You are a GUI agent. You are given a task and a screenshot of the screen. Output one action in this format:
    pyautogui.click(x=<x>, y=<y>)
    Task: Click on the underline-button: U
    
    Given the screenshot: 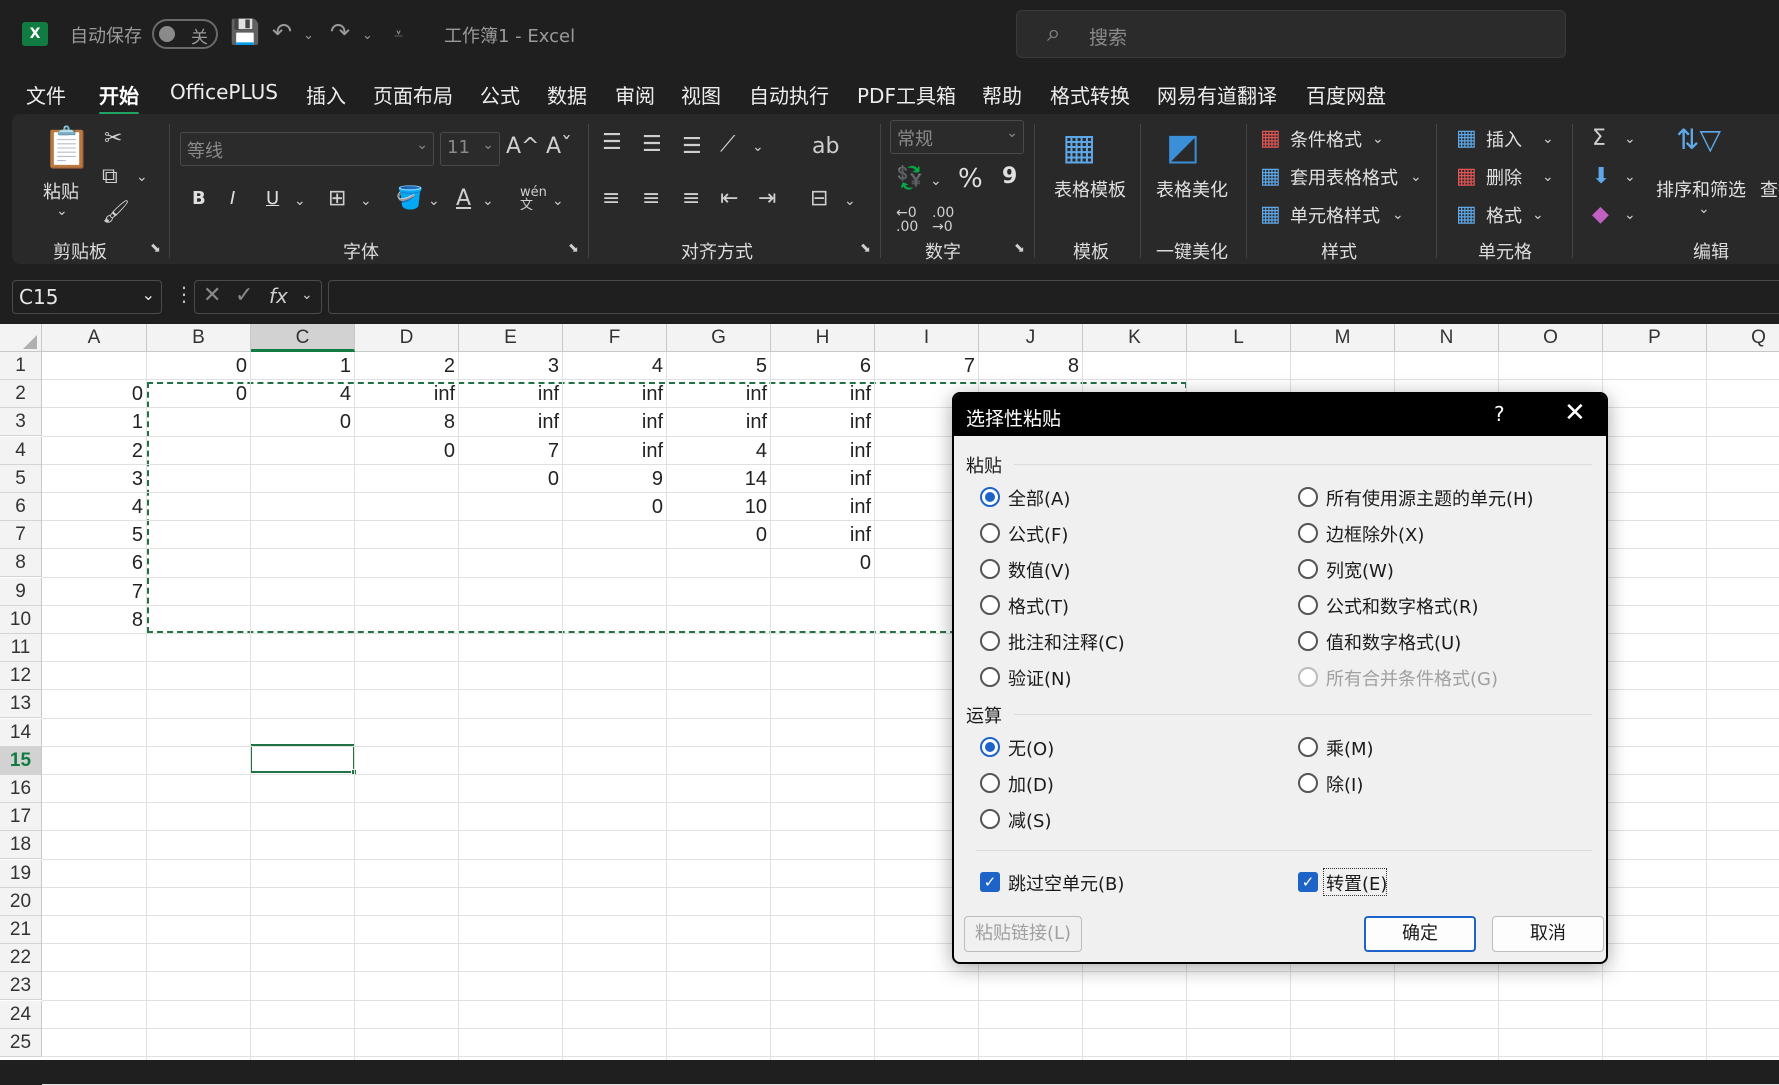 What is the action you would take?
    pyautogui.click(x=272, y=198)
    